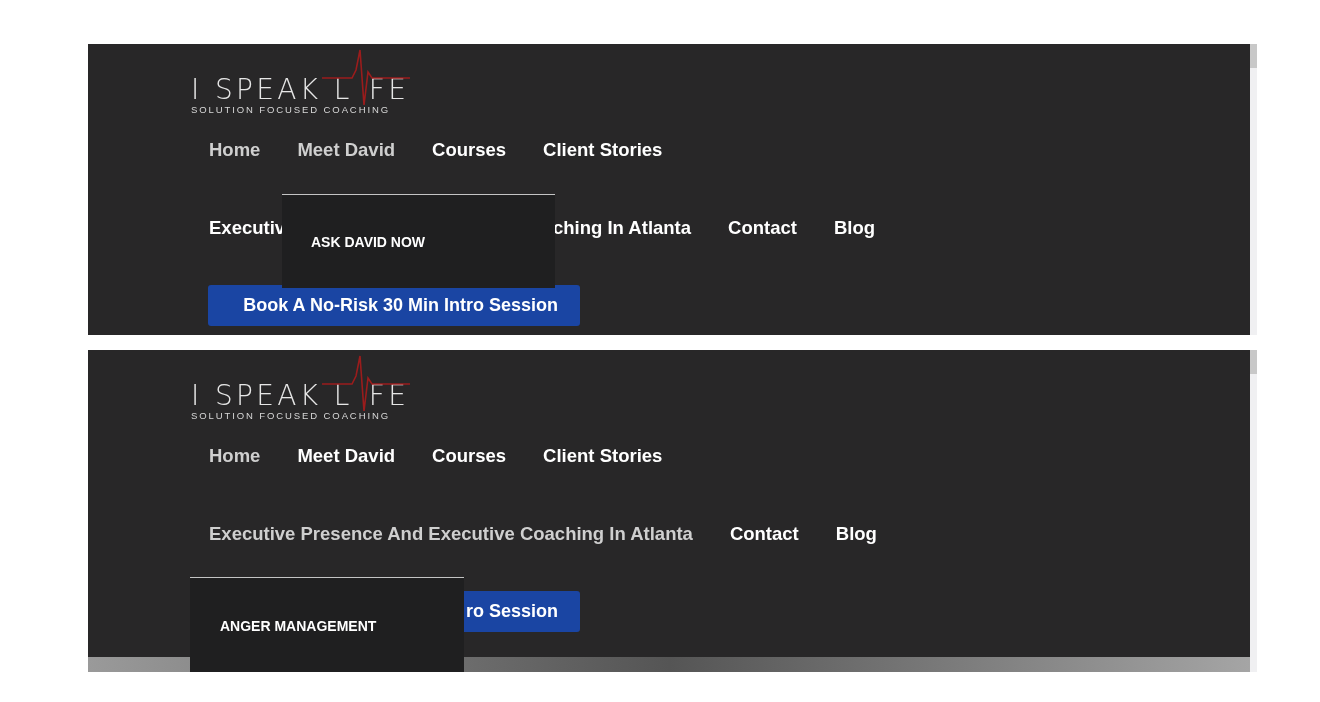 The image size is (1320, 702). I want to click on nav-link: Executiv, so click(247, 228).